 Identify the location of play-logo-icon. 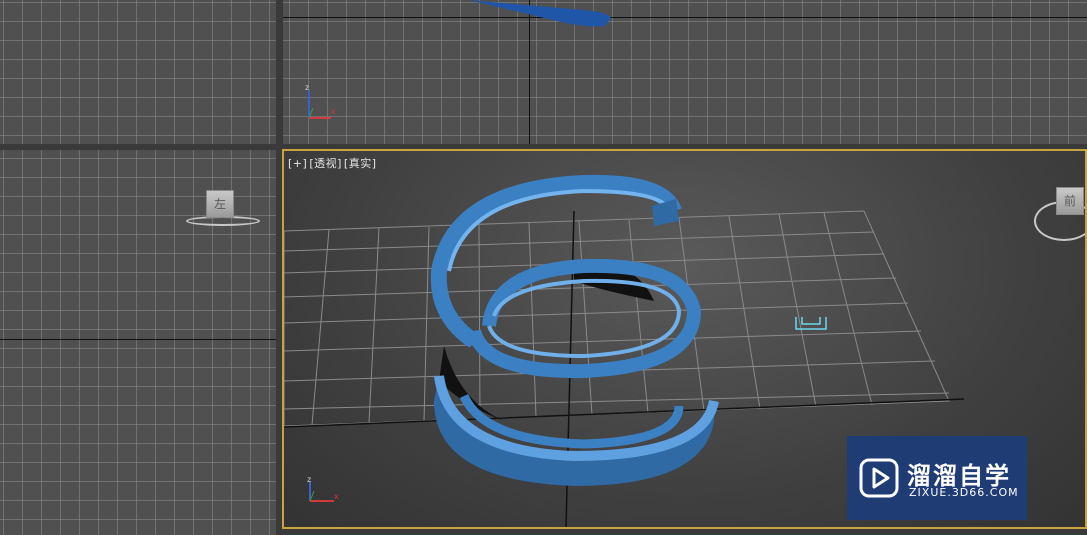
(879, 478).